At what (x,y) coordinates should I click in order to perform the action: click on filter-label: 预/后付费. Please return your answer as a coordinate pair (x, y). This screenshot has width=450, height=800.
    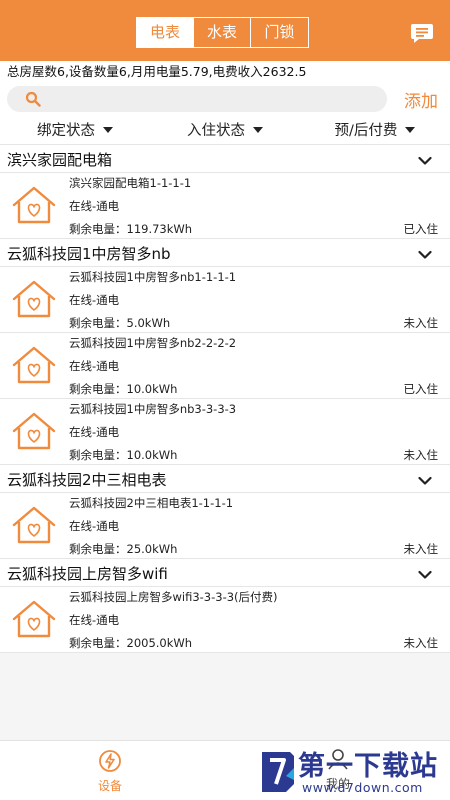
    Looking at the image, I should click on (366, 131).